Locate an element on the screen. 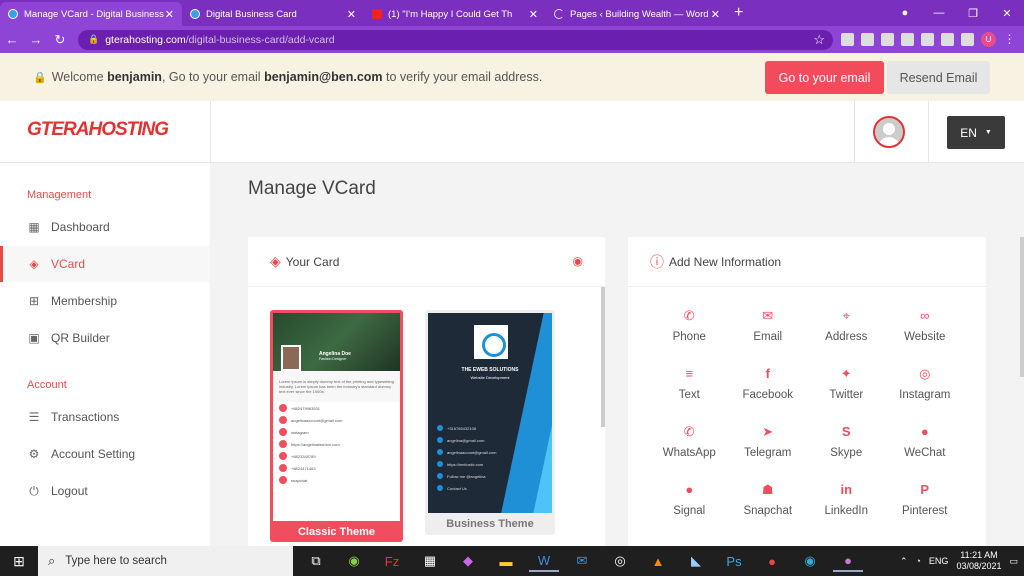  clock: 11:21 AM 03/08/2021 is located at coordinates (978, 561).